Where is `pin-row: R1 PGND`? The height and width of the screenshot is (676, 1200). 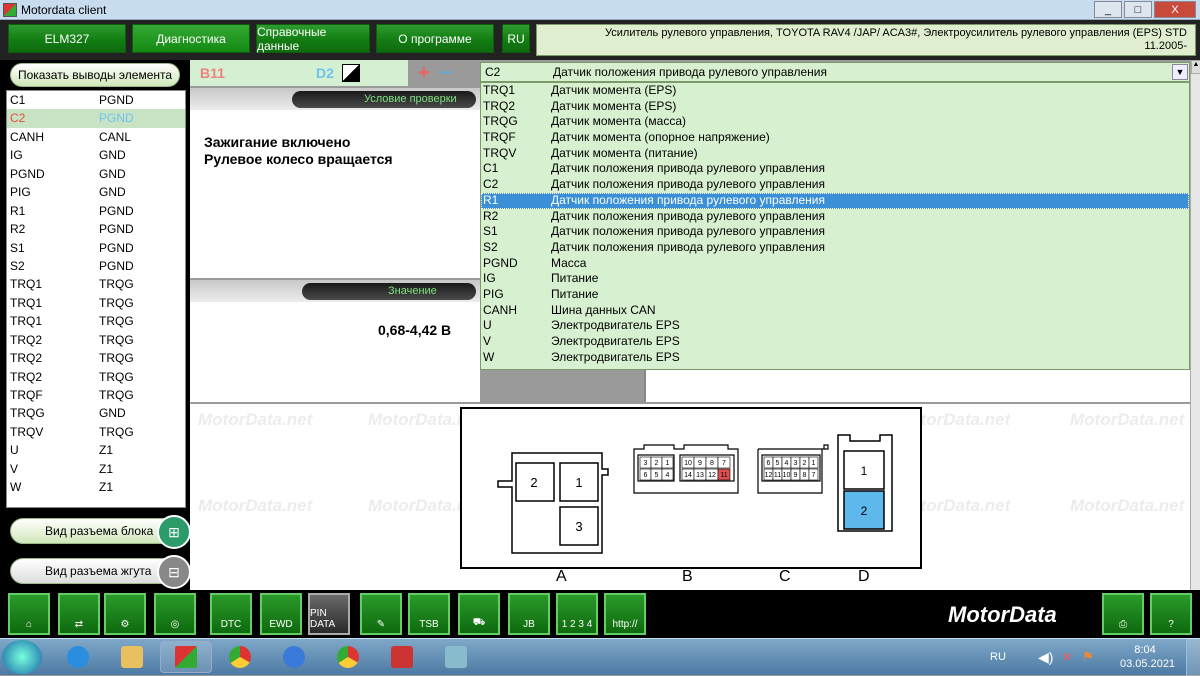 pin-row: R1 PGND is located at coordinates (96, 211).